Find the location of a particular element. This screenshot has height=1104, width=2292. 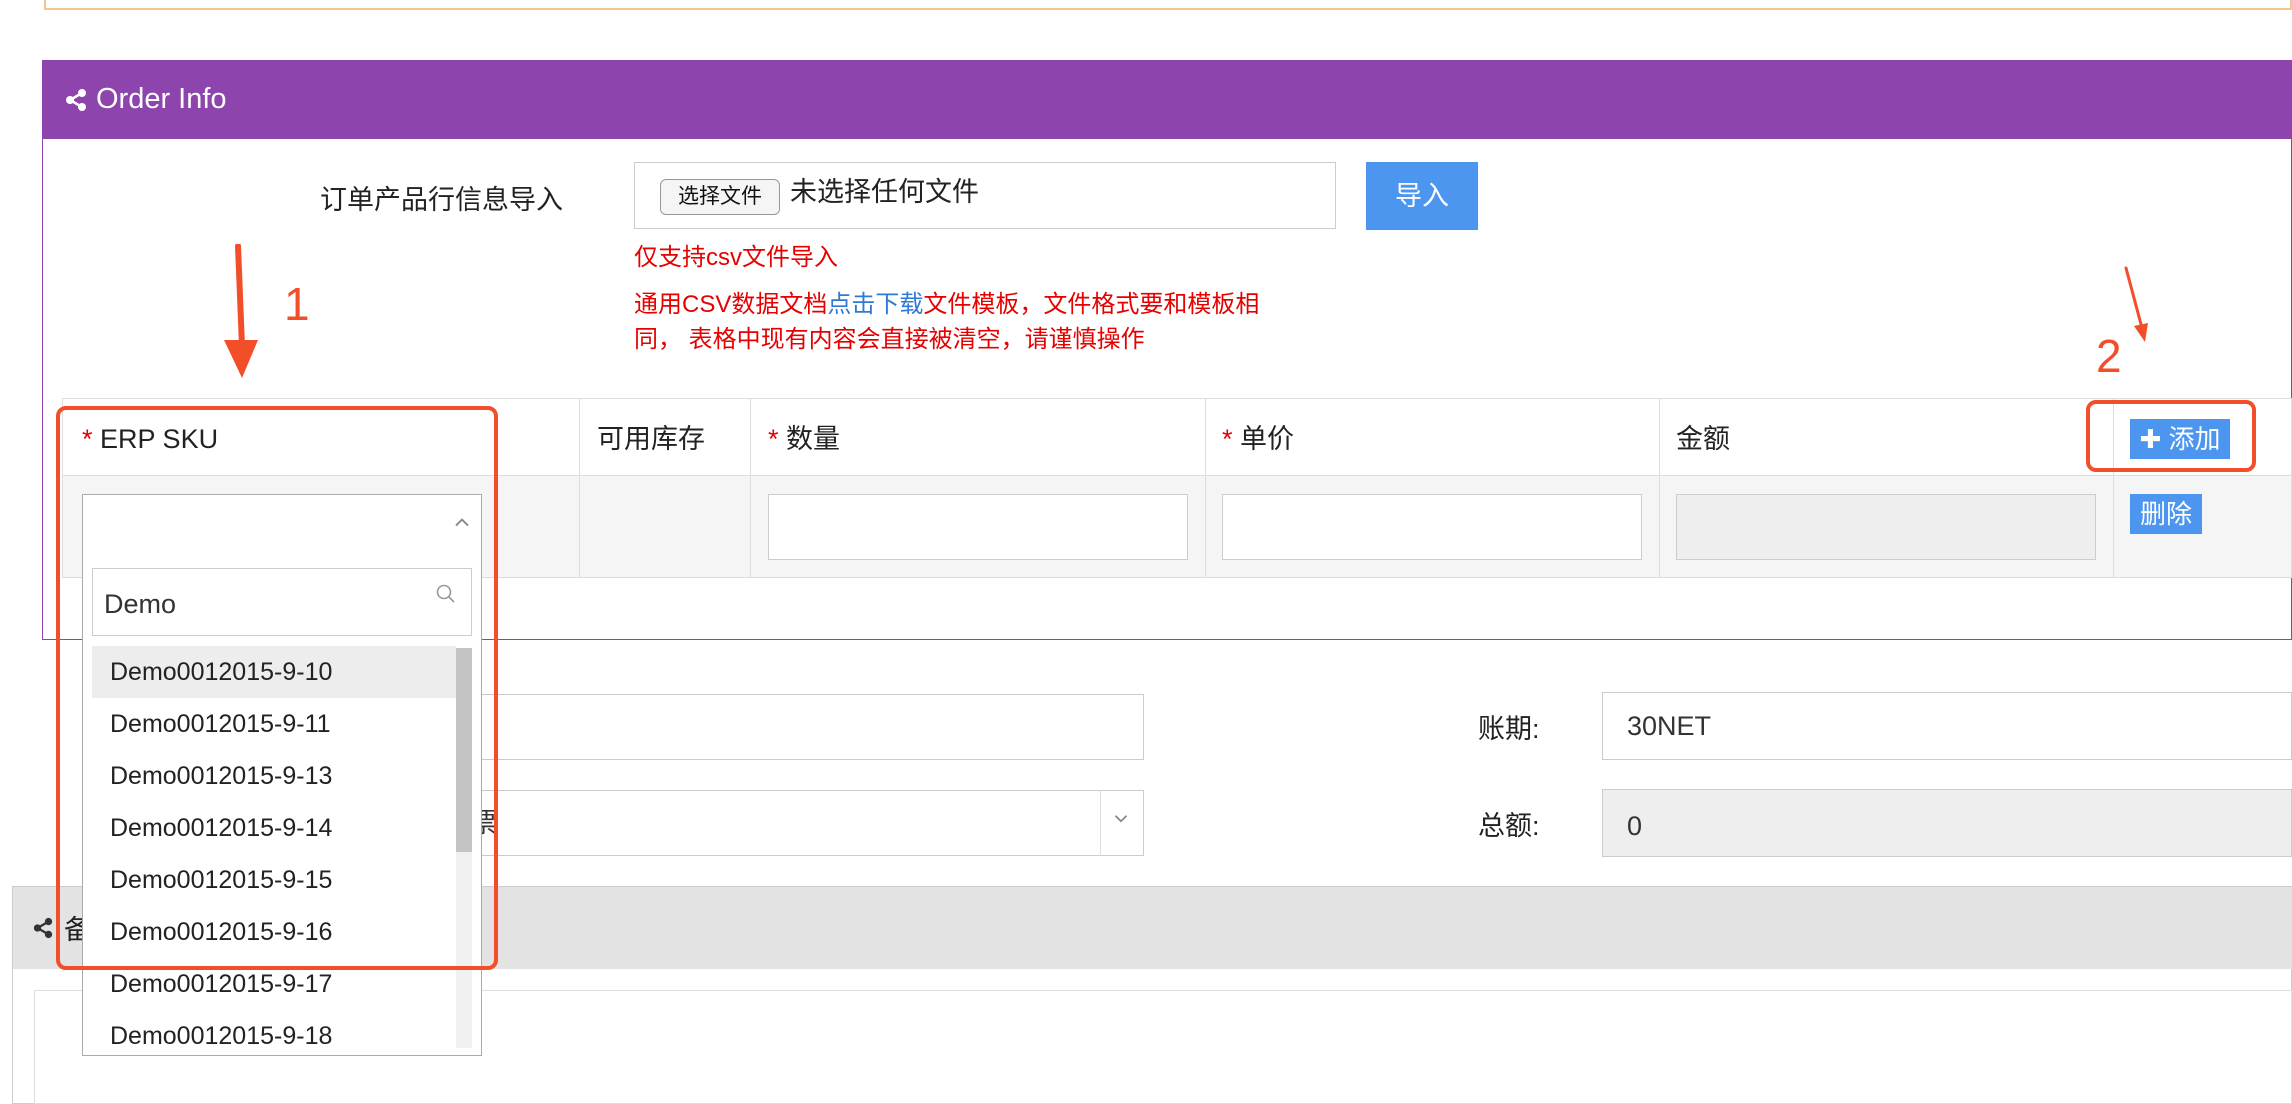

highlight-box-sku is located at coordinates (277, 688).